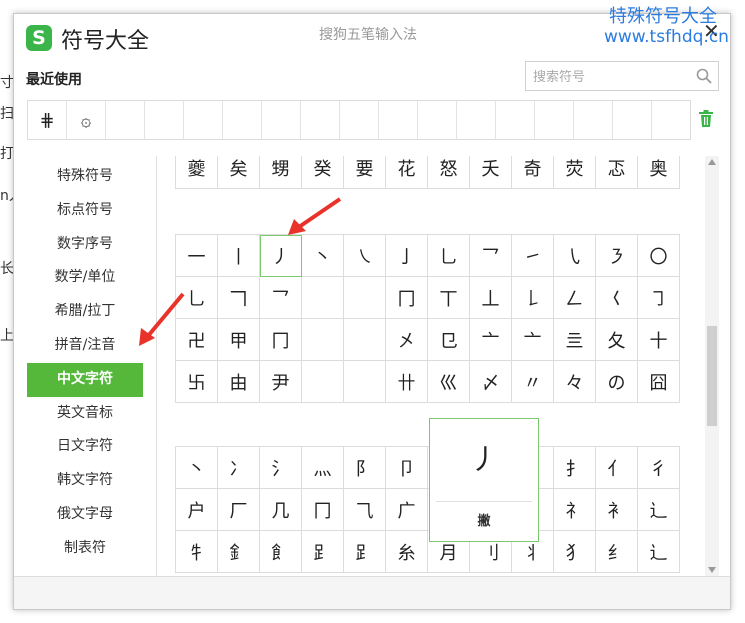 The width and height of the screenshot is (745, 623). What do you see at coordinates (85, 278) in the screenshot?
I see `sidebar-category-item: 数学/单位` at bounding box center [85, 278].